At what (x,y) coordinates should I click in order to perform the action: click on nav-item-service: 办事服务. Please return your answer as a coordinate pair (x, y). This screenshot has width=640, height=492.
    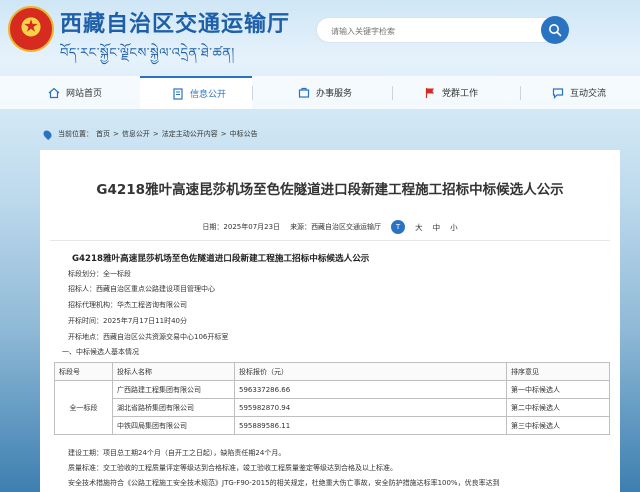
    Looking at the image, I should click on (325, 92).